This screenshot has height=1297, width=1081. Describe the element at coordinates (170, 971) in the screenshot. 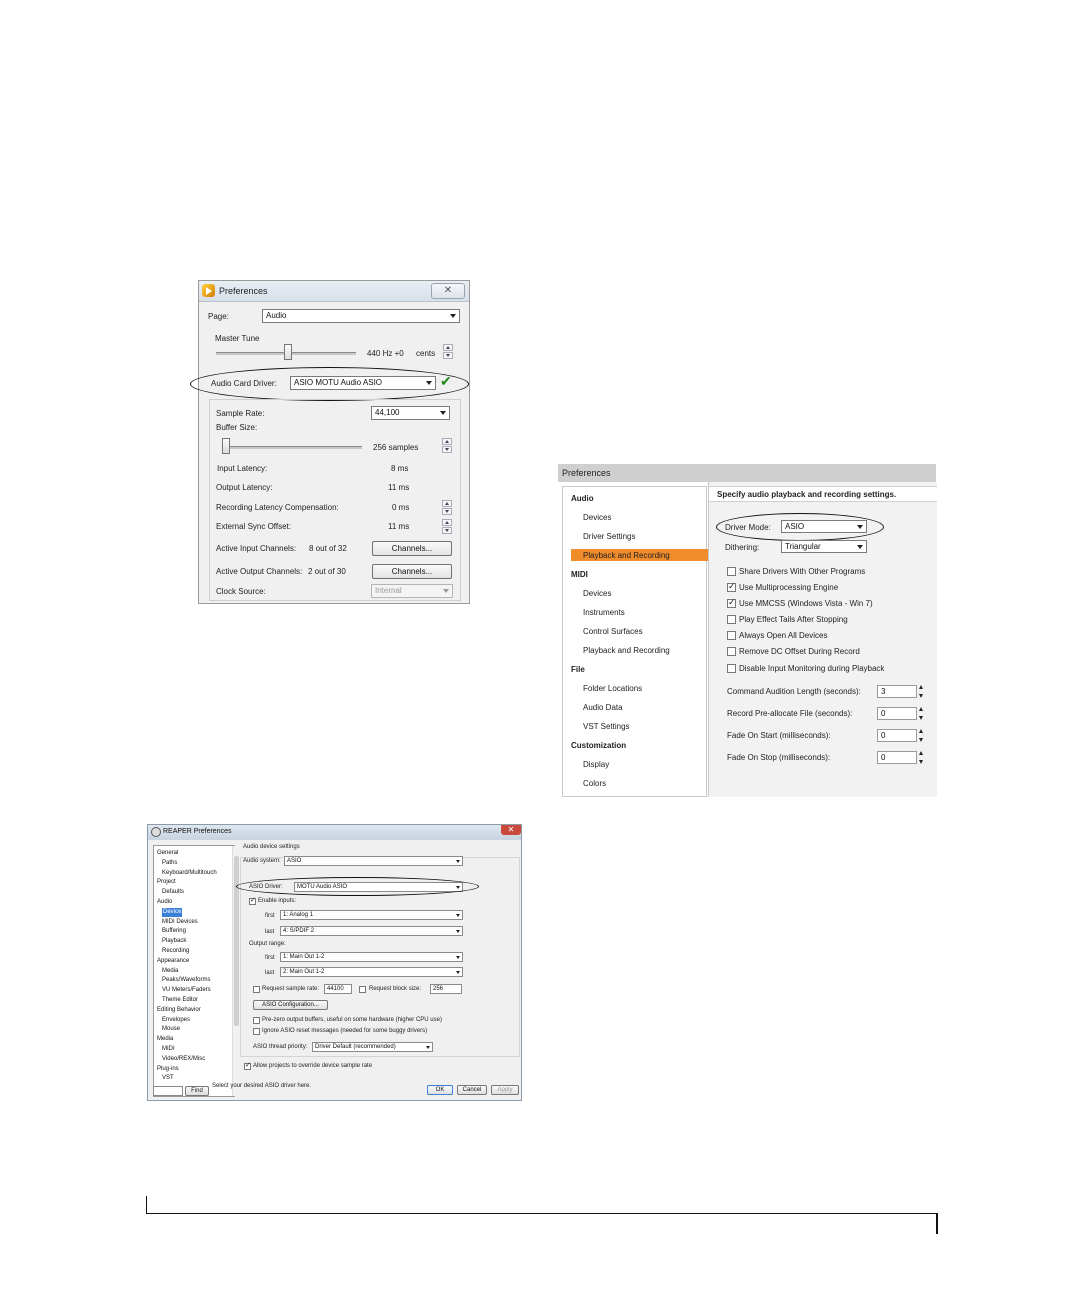

I see `tree-item: Media` at that location.